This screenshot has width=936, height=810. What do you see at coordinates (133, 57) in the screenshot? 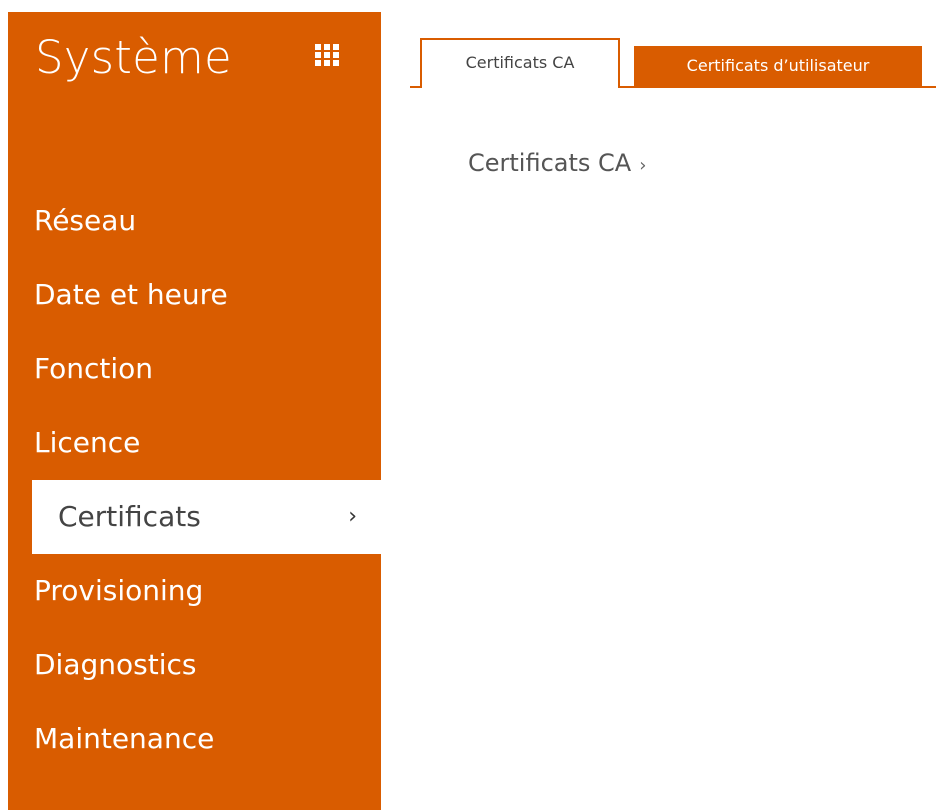
I see `sidebar-title: Système` at bounding box center [133, 57].